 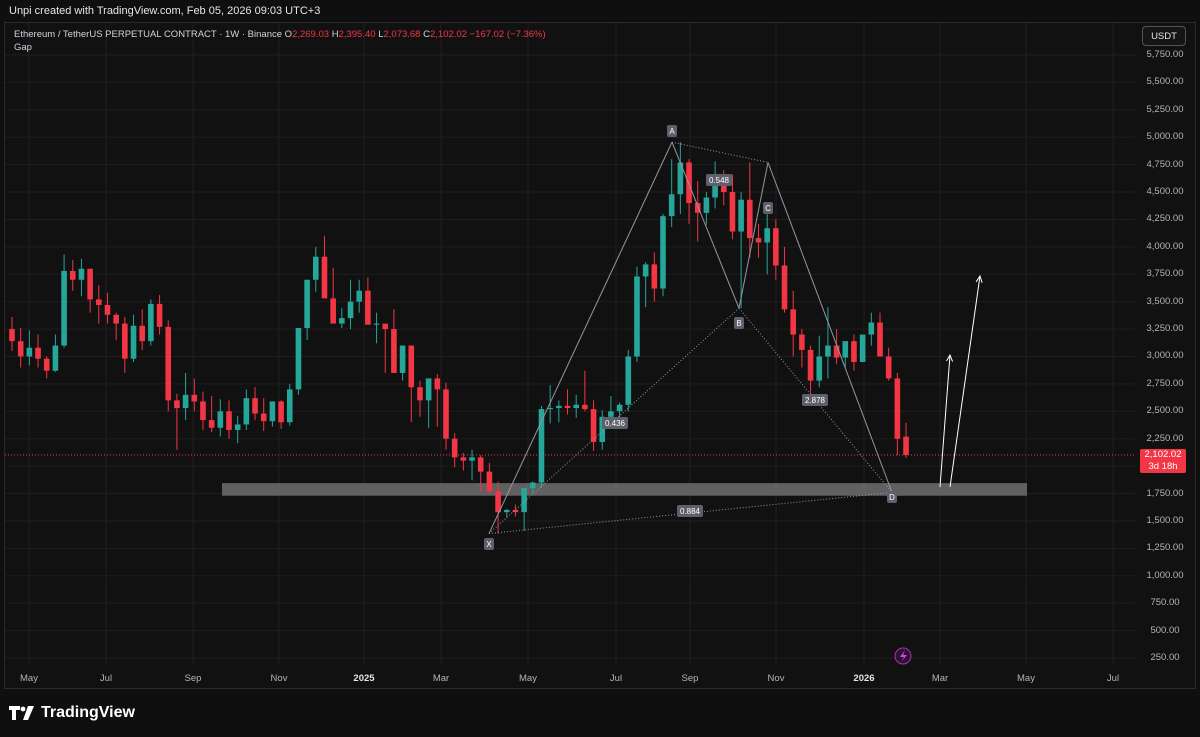 I want to click on price-scale-label: 4,000.00, so click(x=1165, y=246).